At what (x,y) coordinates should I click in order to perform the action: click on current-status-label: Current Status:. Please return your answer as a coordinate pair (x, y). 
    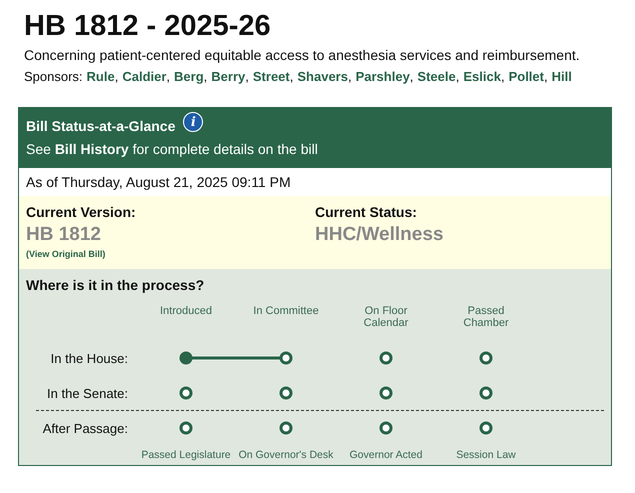
    Looking at the image, I should click on (366, 212).